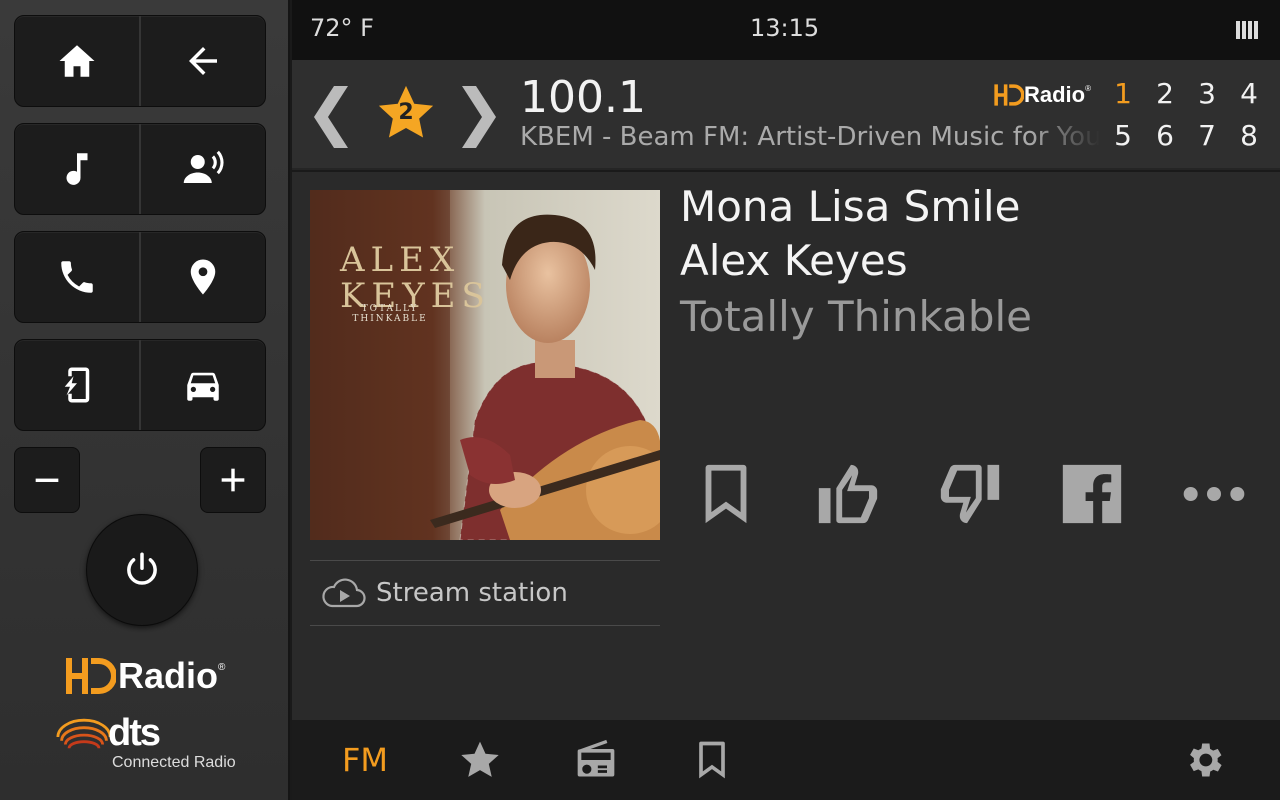  I want to click on more-options-button, so click(1214, 494).